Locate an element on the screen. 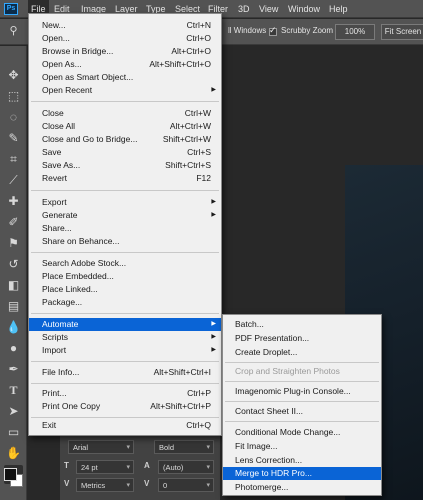 This screenshot has height=500, width=423. eraser-icon: ◧ is located at coordinates (13, 285).